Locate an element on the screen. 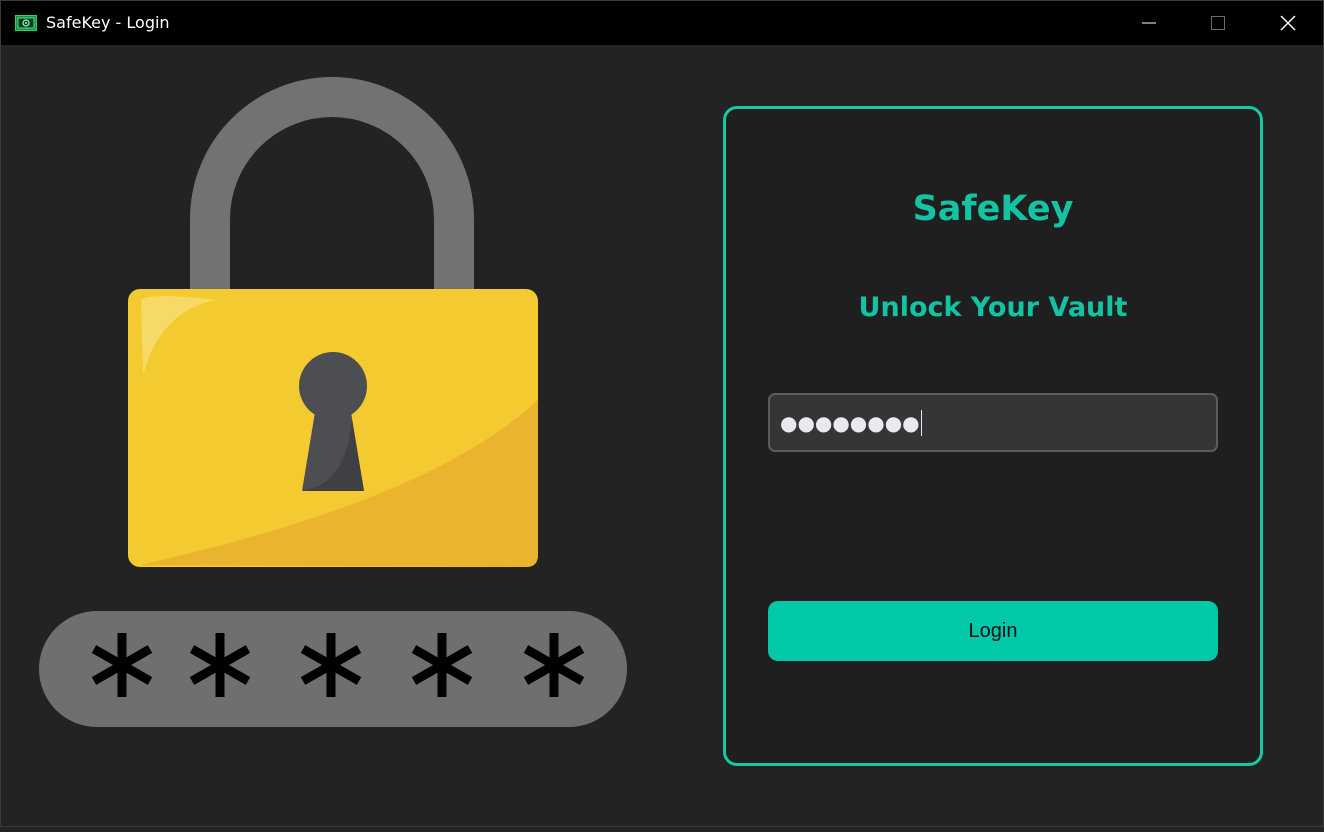 This screenshot has height=832, width=1324. unlock-subtitle: Unlock Your Vault is located at coordinates (993, 307).